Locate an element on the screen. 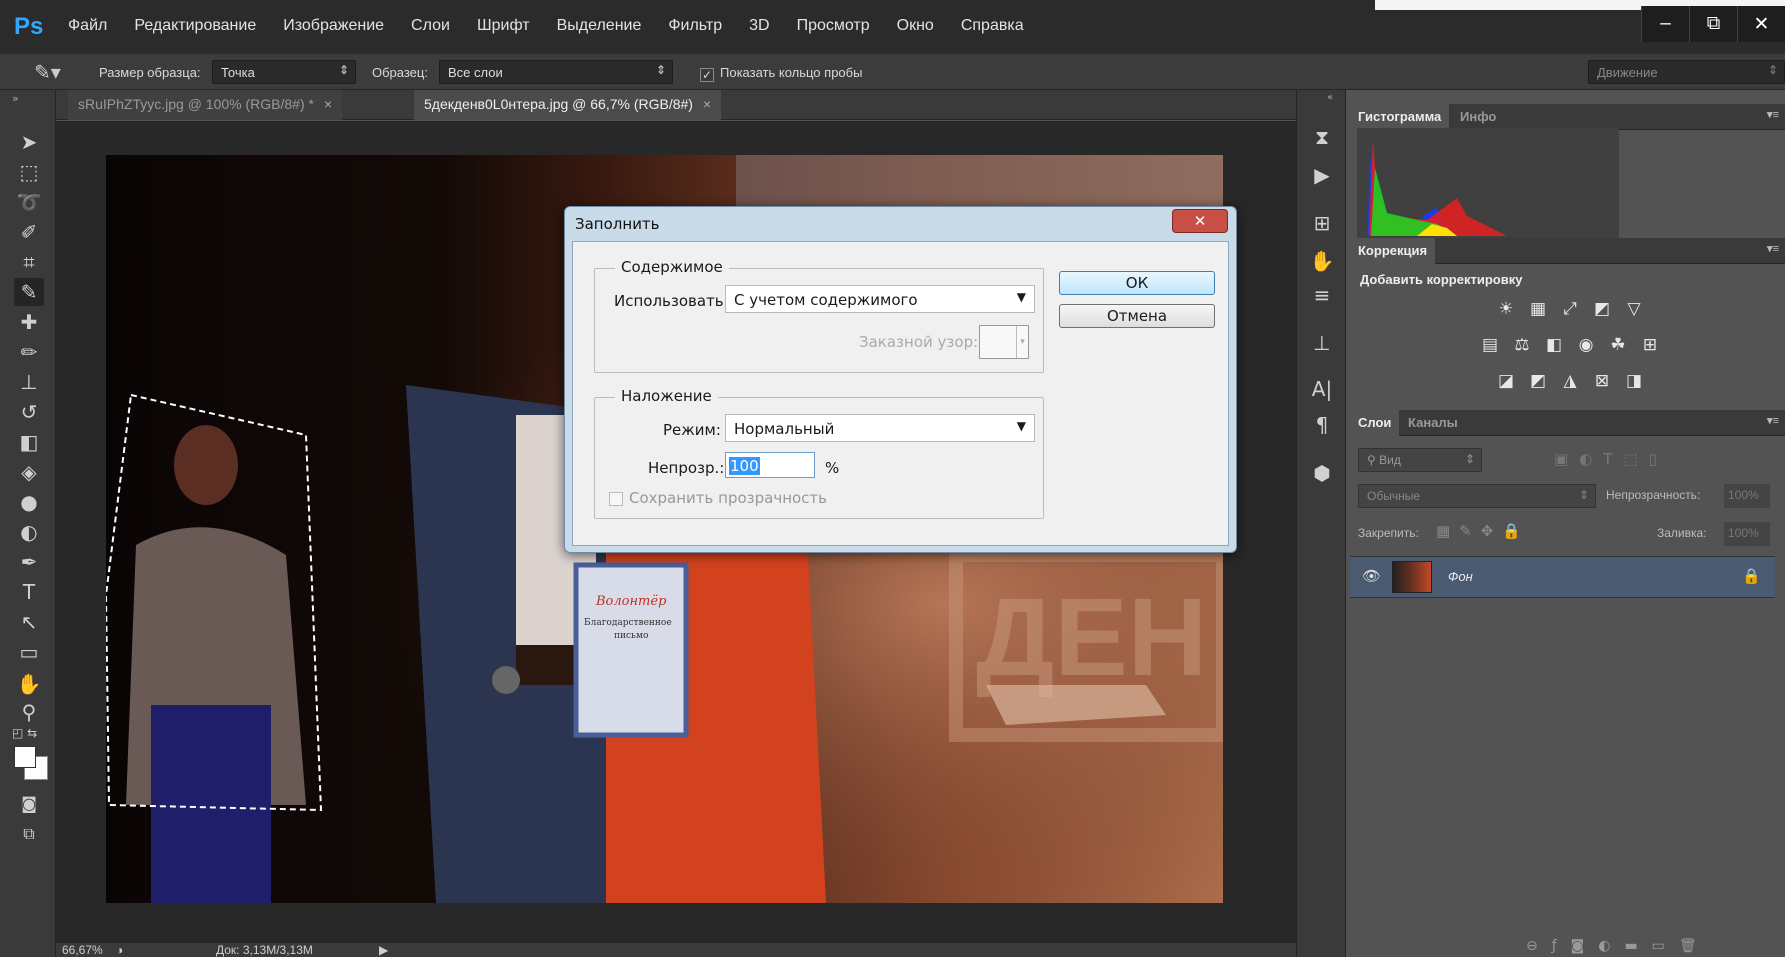 The image size is (1785, 957). lasso-tool-icon: ➰ is located at coordinates (29, 202).